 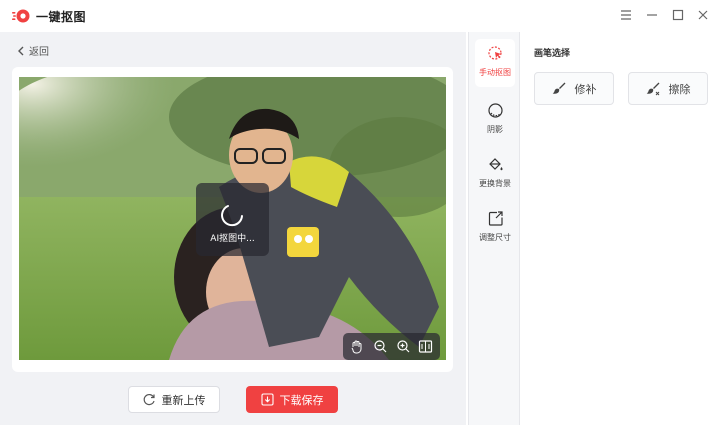 I want to click on tool-label: 手动抠图, so click(x=495, y=72).